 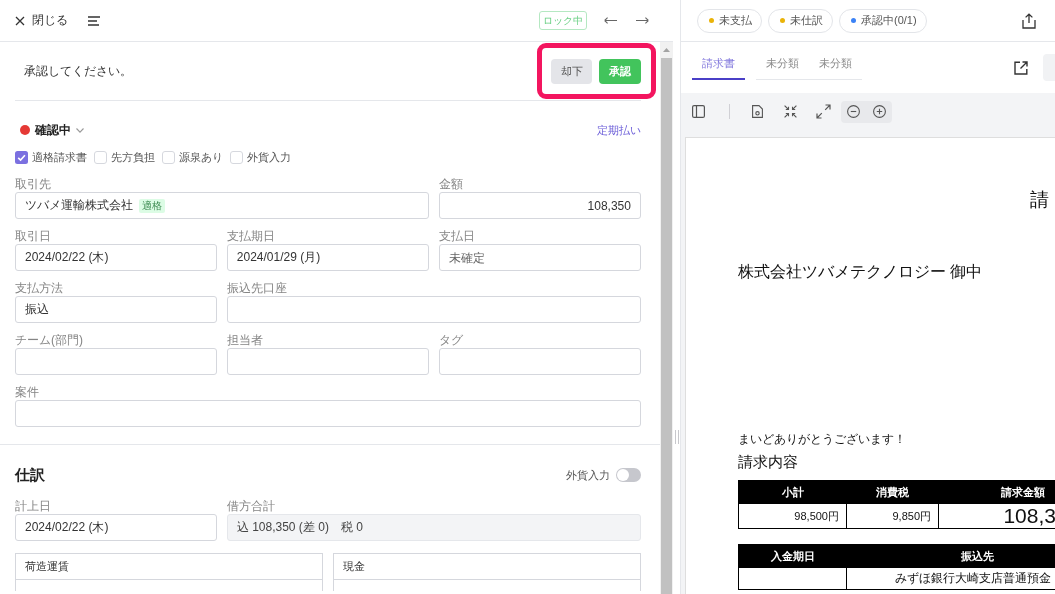 What do you see at coordinates (269, 157) in the screenshot?
I see `checkbox-label: 外貨入力` at bounding box center [269, 157].